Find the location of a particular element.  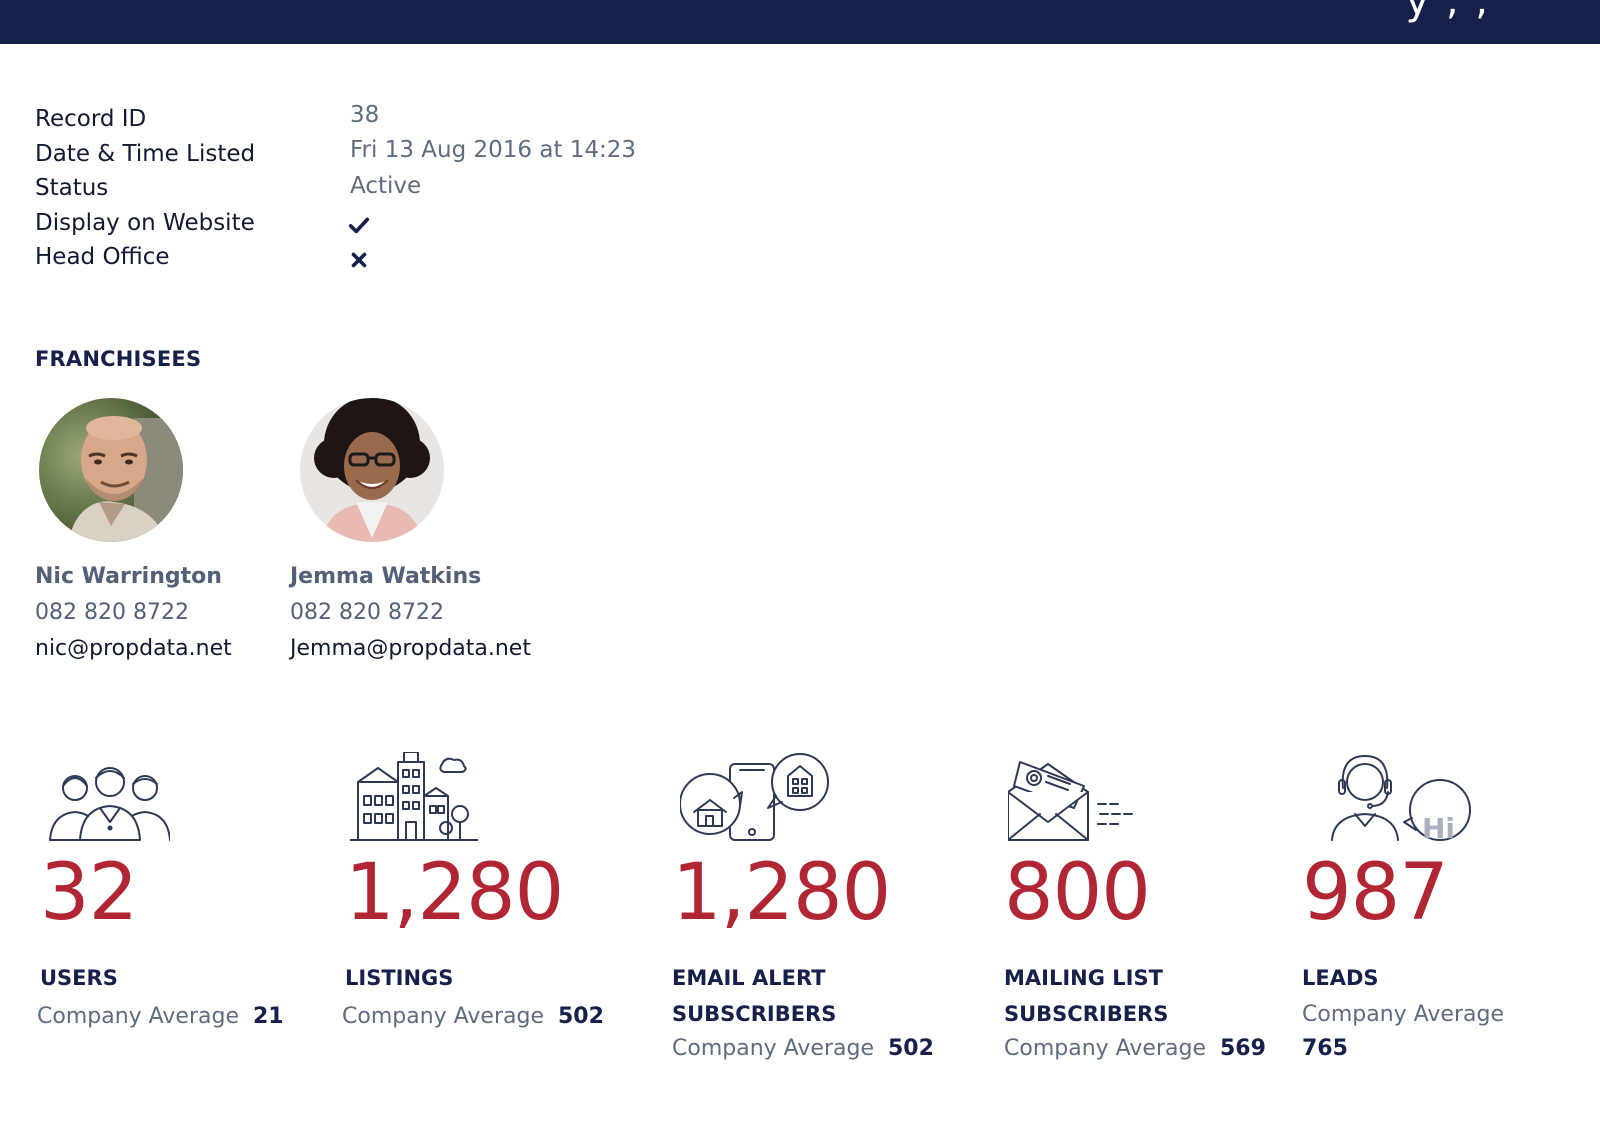

franchisee-email: Jemma@propdata.net is located at coordinates (410, 648).